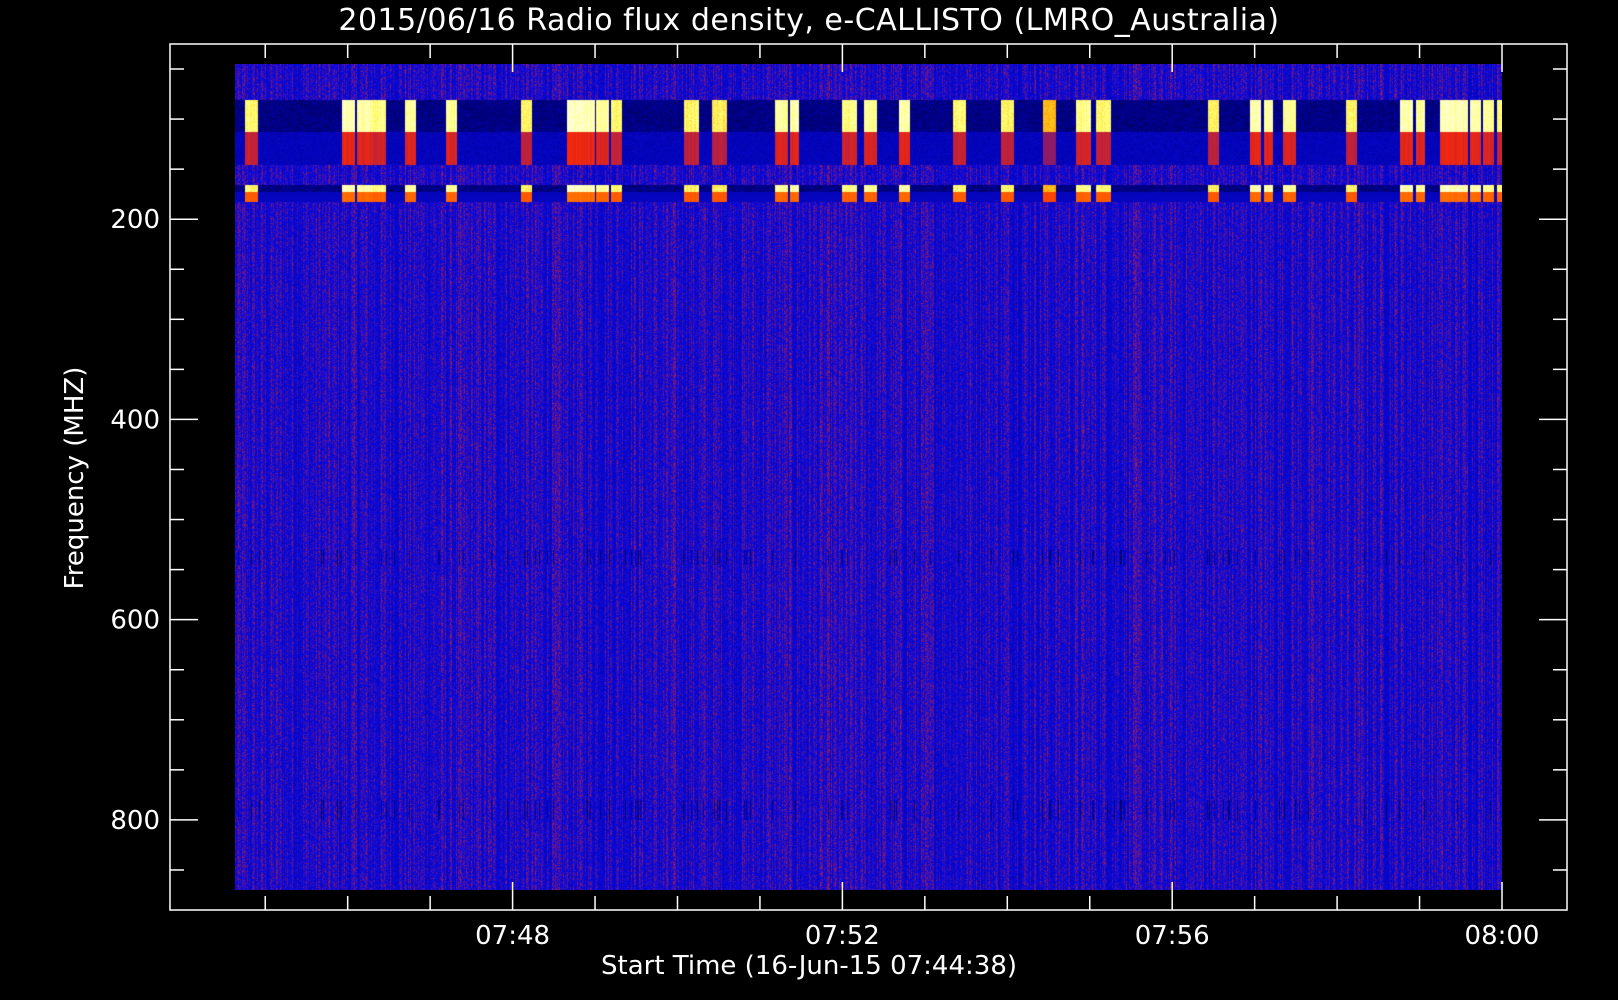 The height and width of the screenshot is (1000, 1618). What do you see at coordinates (842, 936) in the screenshot?
I see `x-tick-label: 07:52` at bounding box center [842, 936].